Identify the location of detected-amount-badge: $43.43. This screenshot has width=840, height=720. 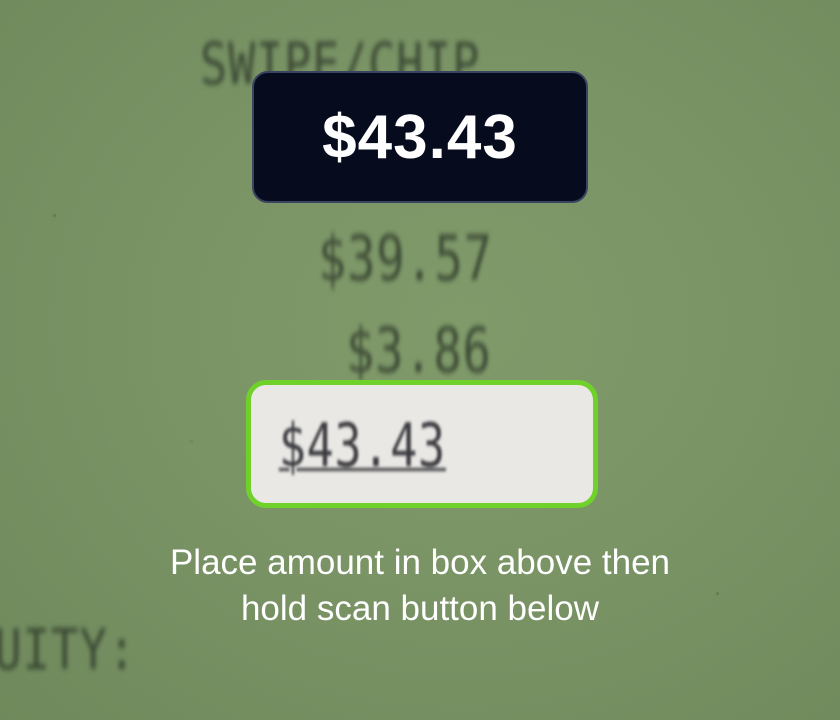
(420, 137).